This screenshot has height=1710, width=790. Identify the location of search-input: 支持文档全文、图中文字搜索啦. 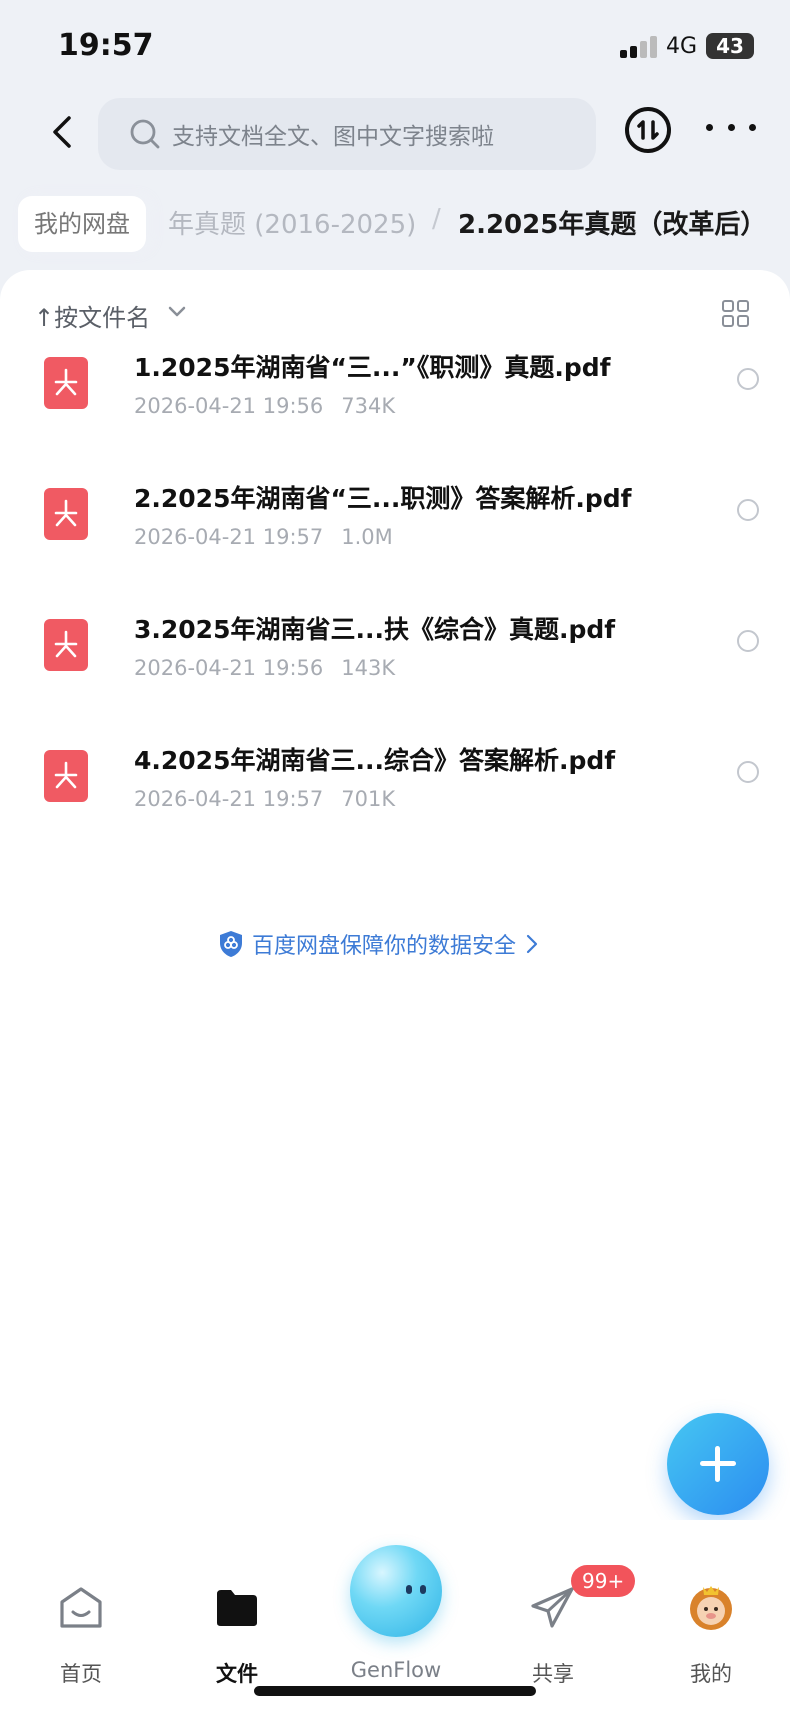
(347, 134).